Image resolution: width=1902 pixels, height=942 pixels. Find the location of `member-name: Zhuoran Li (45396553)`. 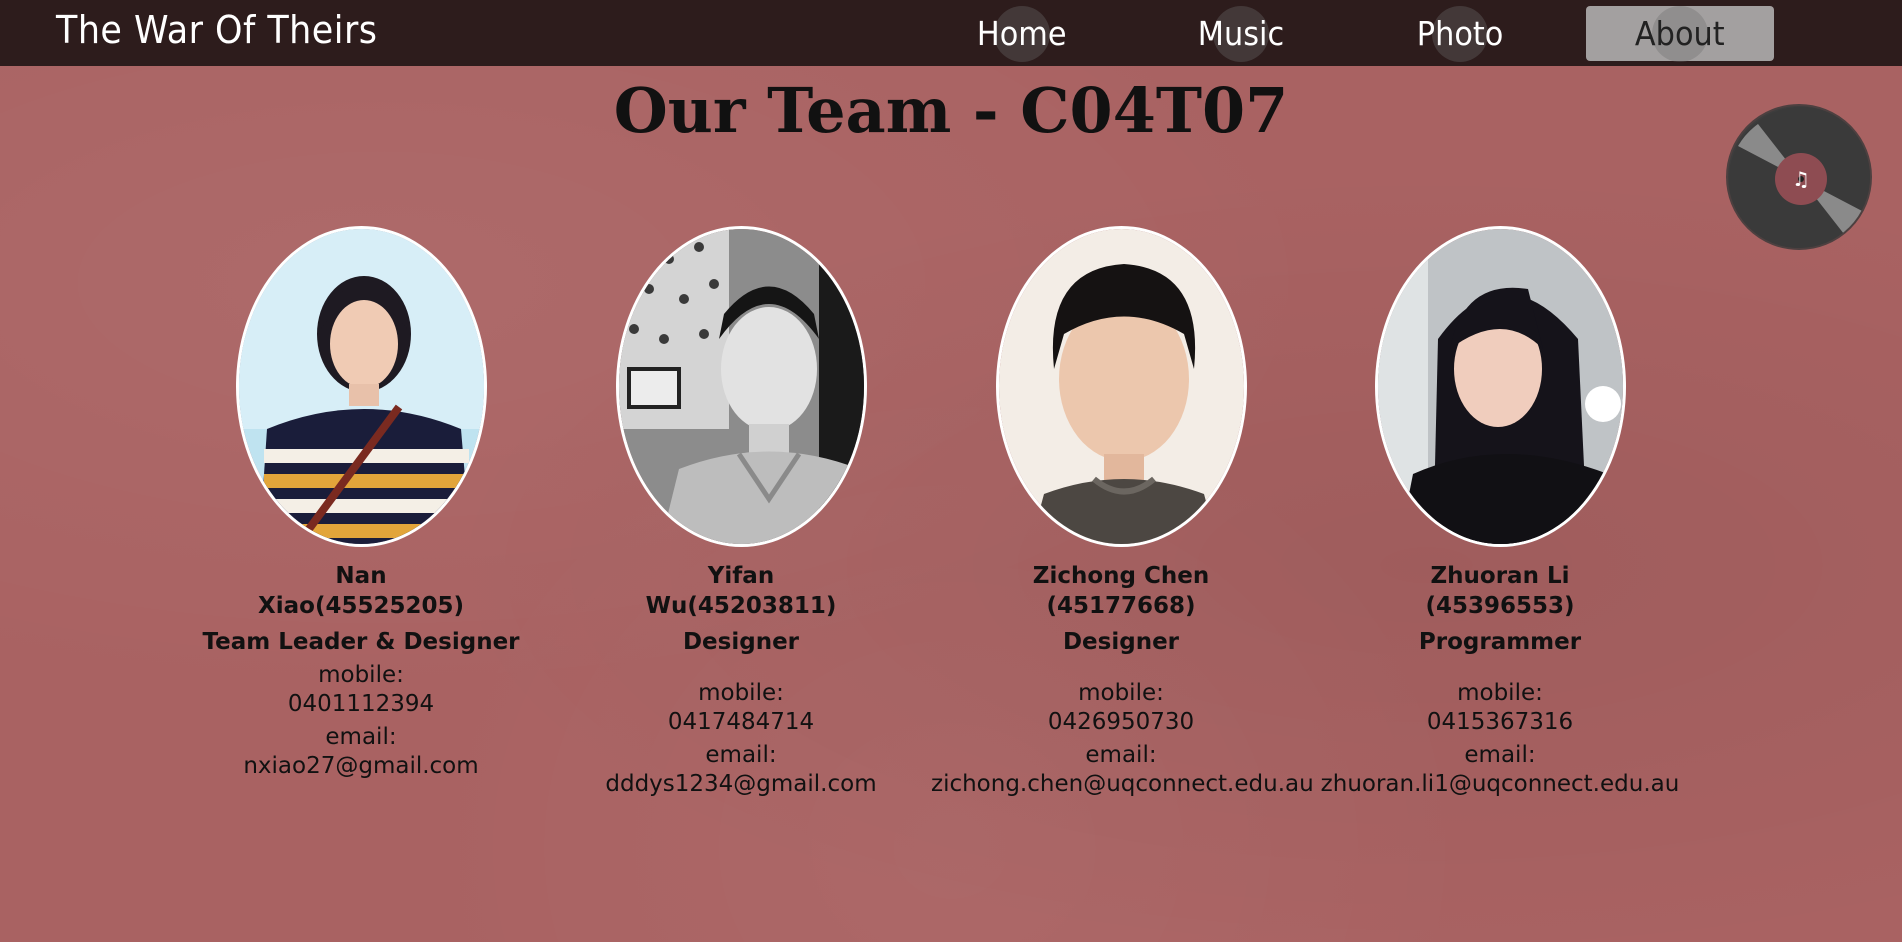

member-name: Zhuoran Li (45396553) is located at coordinates (1500, 591).